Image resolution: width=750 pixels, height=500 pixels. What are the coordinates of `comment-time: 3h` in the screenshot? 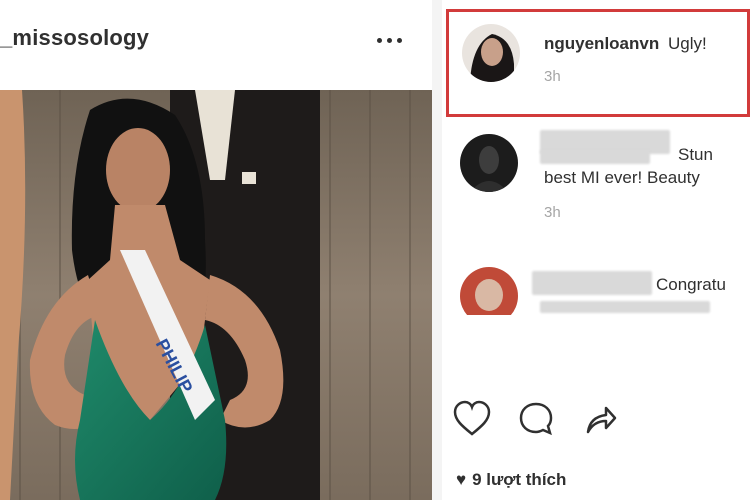 It's located at (552, 212).